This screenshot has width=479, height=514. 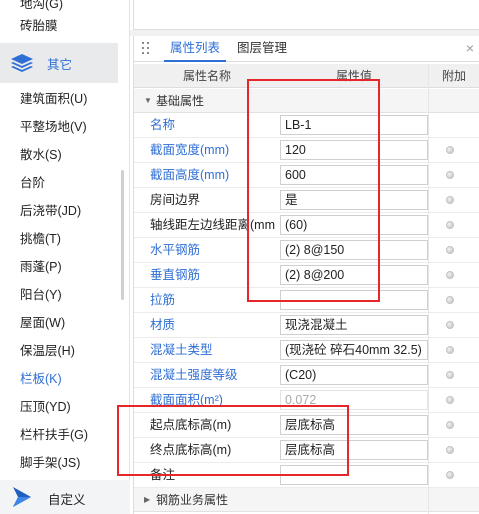 I want to click on property-value-field: (60), so click(x=354, y=225).